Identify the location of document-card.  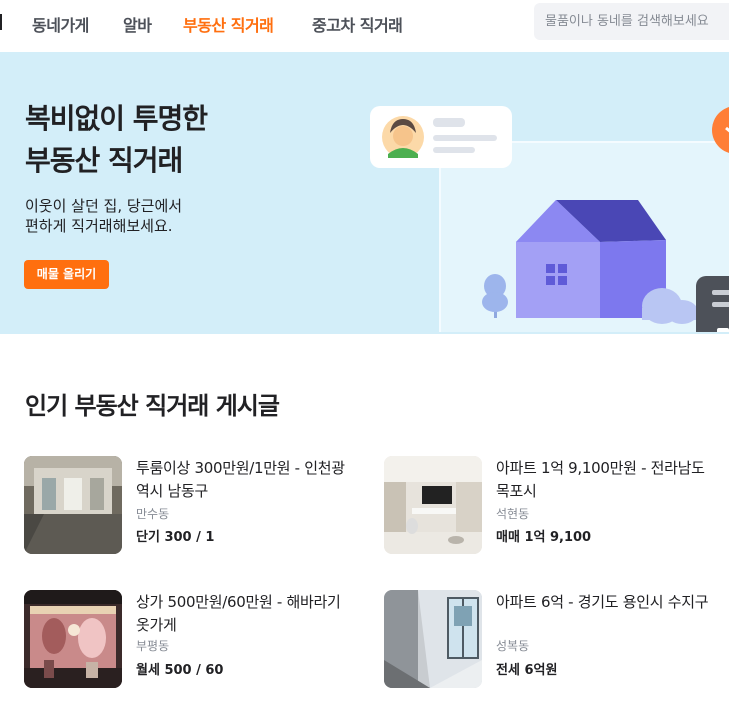
(712, 304).